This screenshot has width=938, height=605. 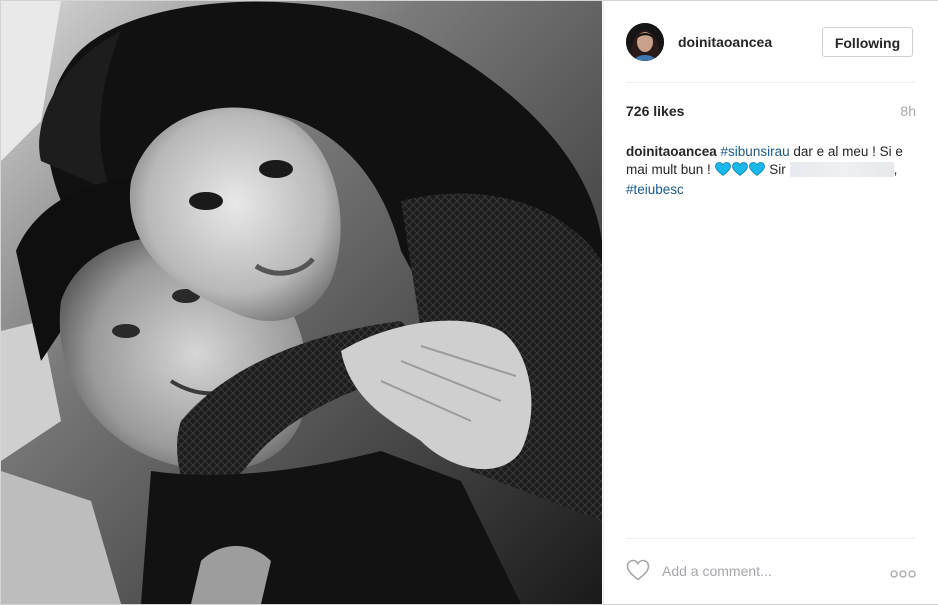 I want to click on heart-outline-icon, so click(x=638, y=570).